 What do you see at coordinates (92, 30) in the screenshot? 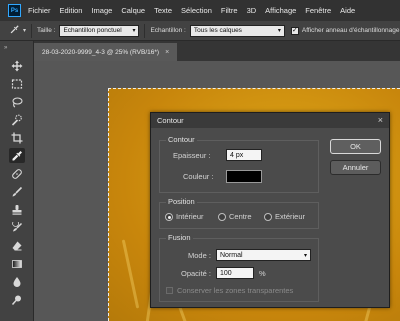
I see `size-select-value: Echantillon ponctuel` at bounding box center [92, 30].